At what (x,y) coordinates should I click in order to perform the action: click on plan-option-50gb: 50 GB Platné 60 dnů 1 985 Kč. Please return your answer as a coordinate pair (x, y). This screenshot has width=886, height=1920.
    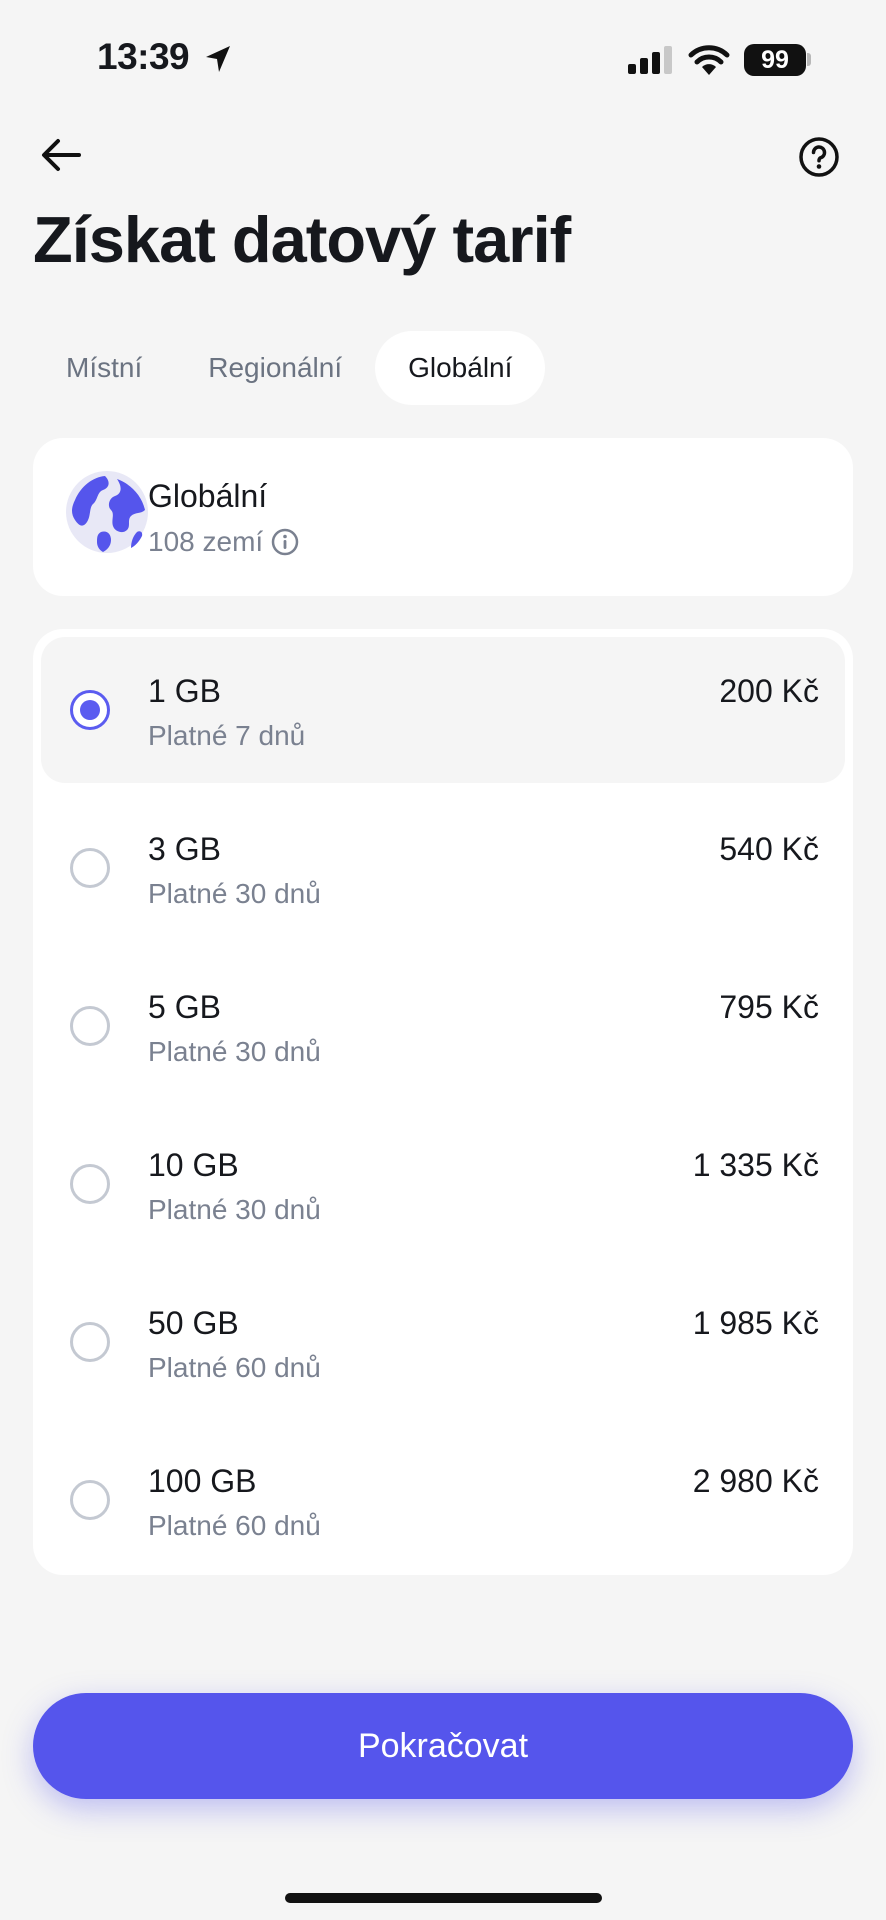
    Looking at the image, I should click on (443, 1342).